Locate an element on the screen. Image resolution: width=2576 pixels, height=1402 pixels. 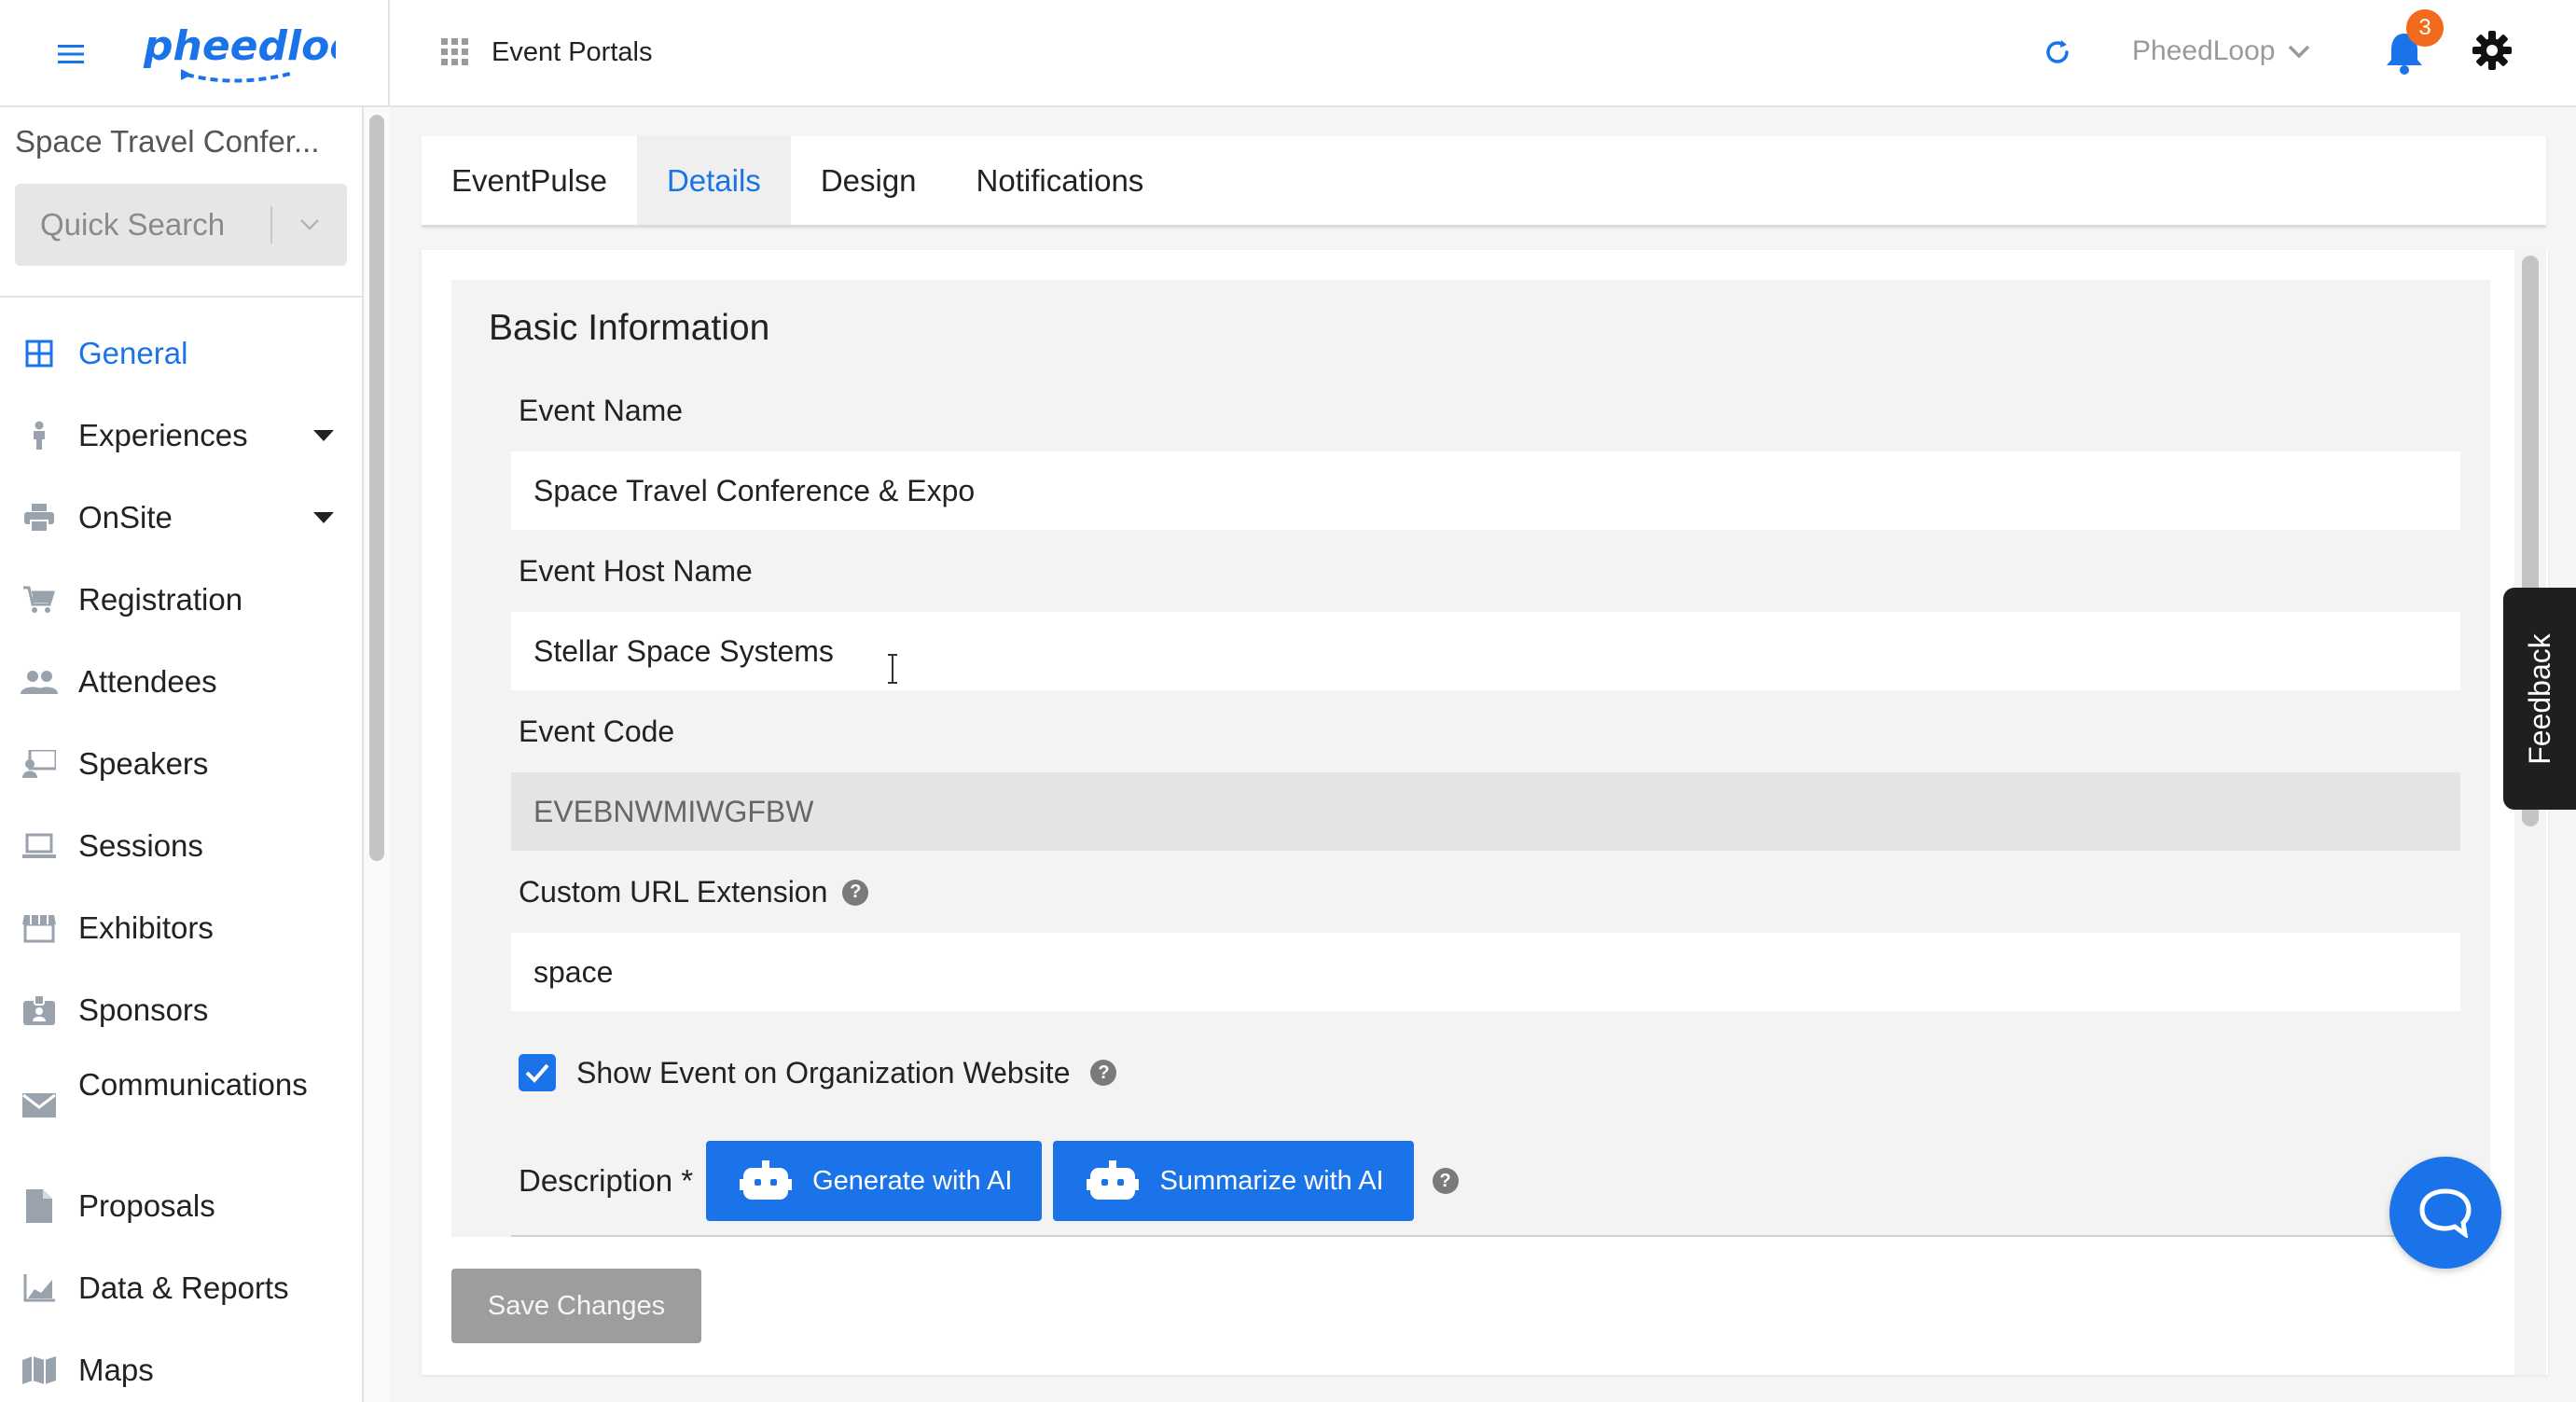
sidebar-item-label: Communications is located at coordinates (193, 1084).